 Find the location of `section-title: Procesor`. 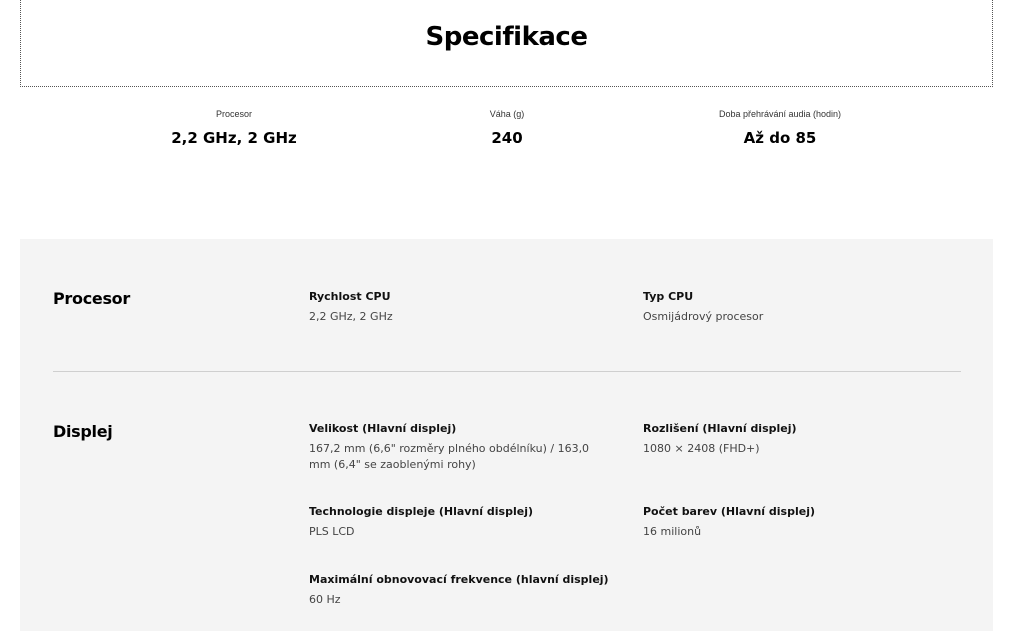

section-title: Procesor is located at coordinates (91, 298).